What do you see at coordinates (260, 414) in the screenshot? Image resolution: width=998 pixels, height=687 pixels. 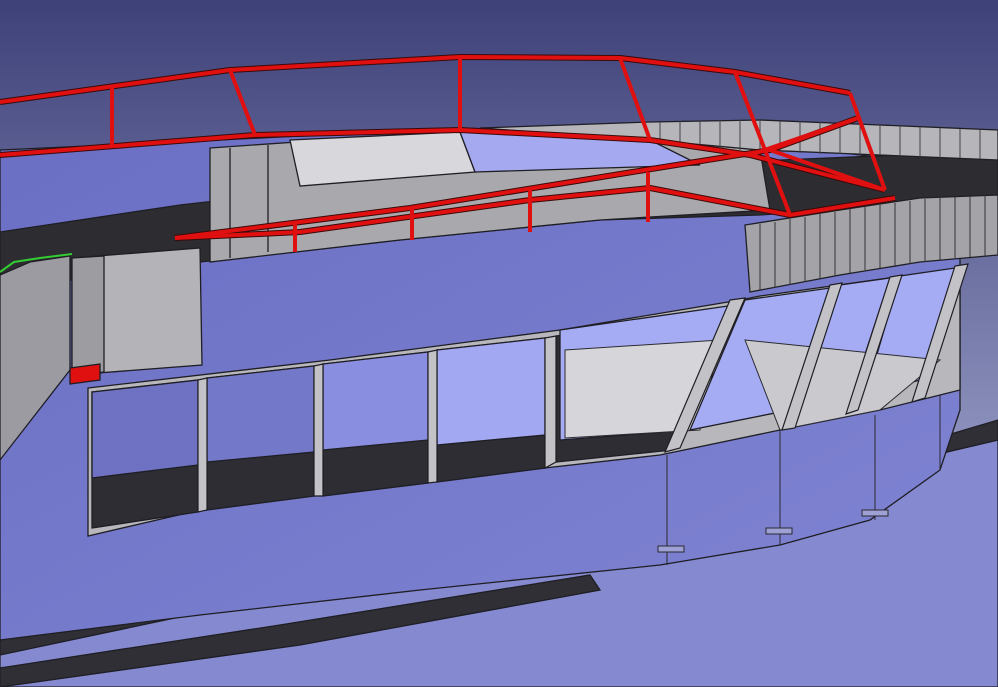 I see `window-pane-2-glass` at bounding box center [260, 414].